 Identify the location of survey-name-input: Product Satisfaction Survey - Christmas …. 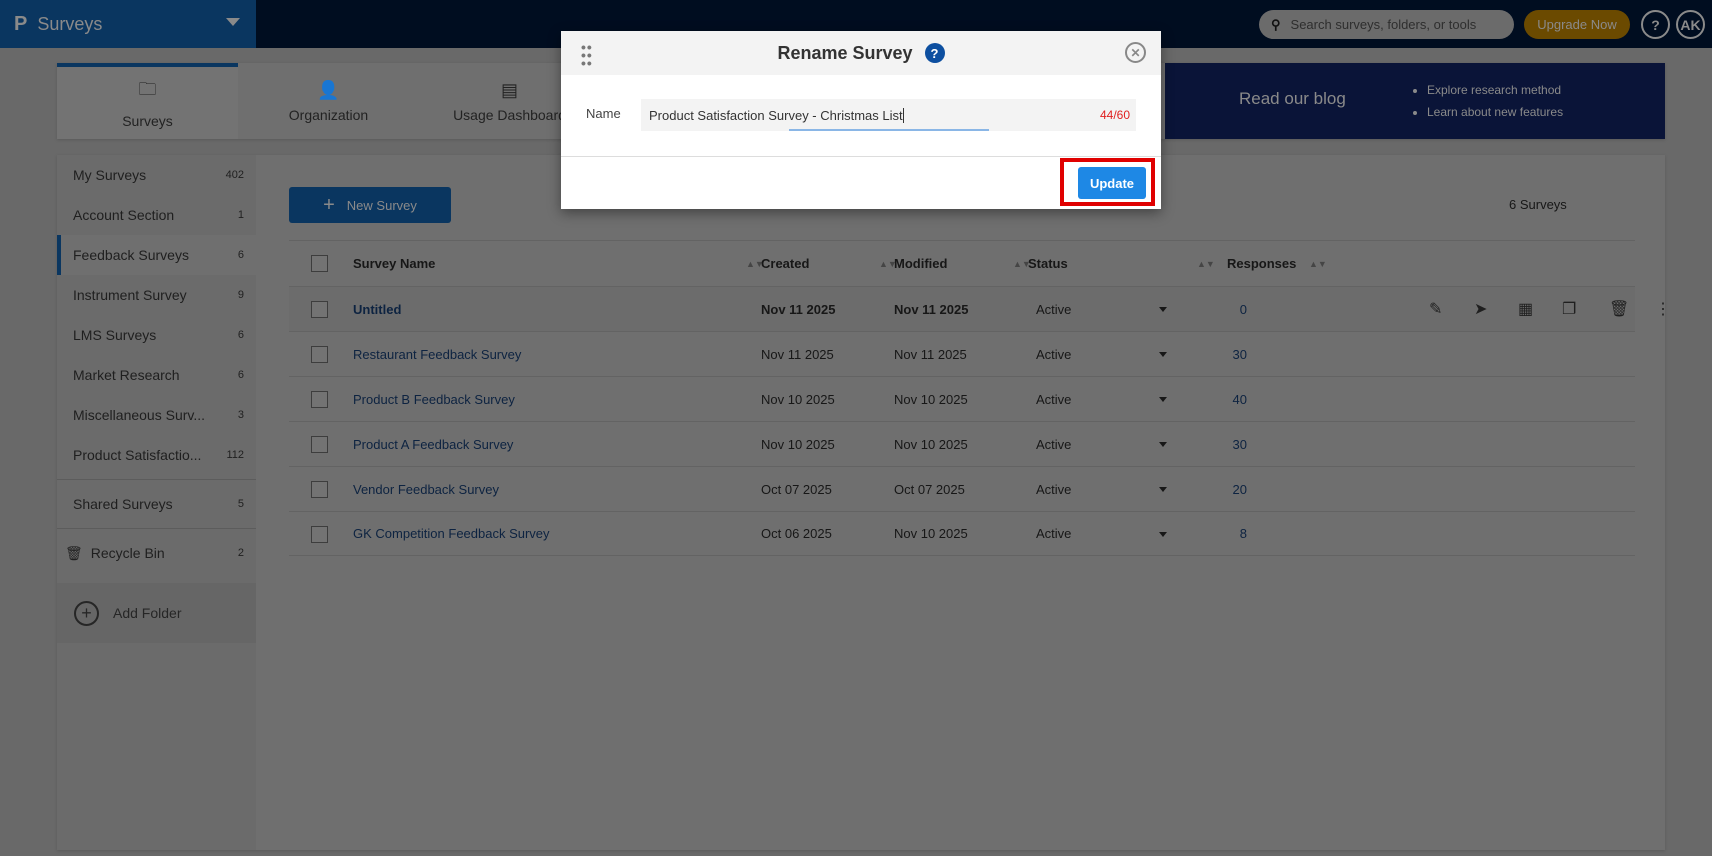
(888, 115).